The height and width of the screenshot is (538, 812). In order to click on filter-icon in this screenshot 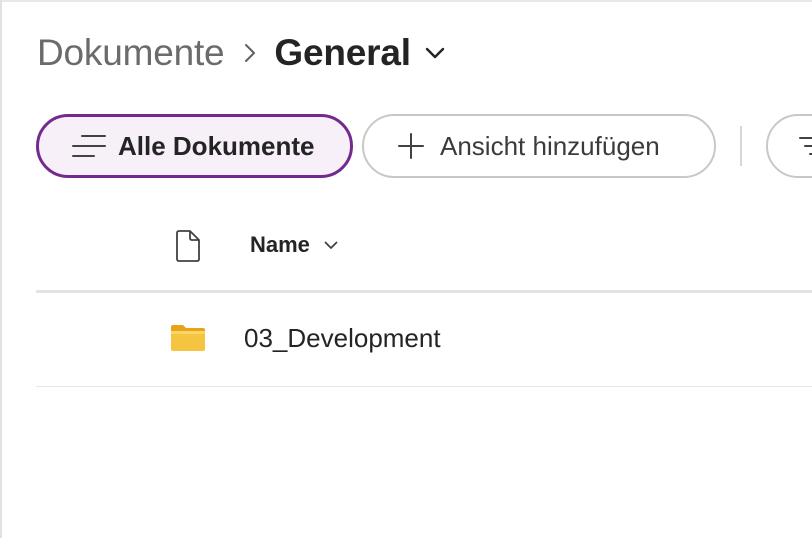, I will do `click(805, 146)`.